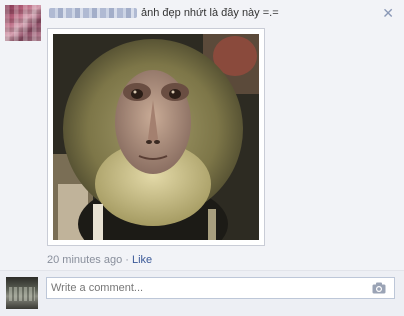  What do you see at coordinates (22, 293) in the screenshot?
I see `viewer-avatar` at bounding box center [22, 293].